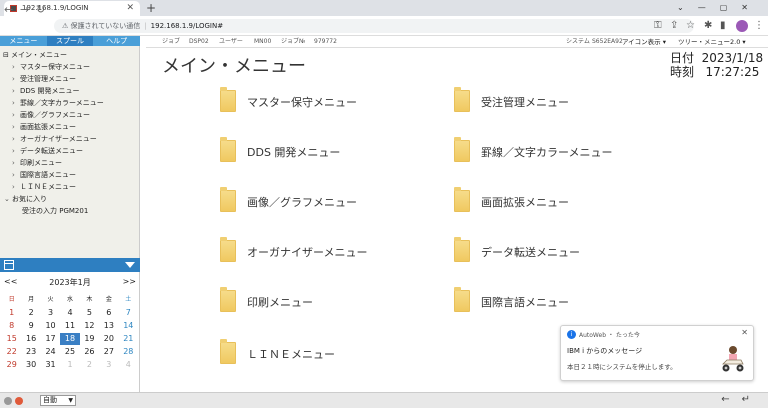 The image size is (768, 408). What do you see at coordinates (658, 26) in the screenshot?
I see `key-icon: ⚿` at bounding box center [658, 26].